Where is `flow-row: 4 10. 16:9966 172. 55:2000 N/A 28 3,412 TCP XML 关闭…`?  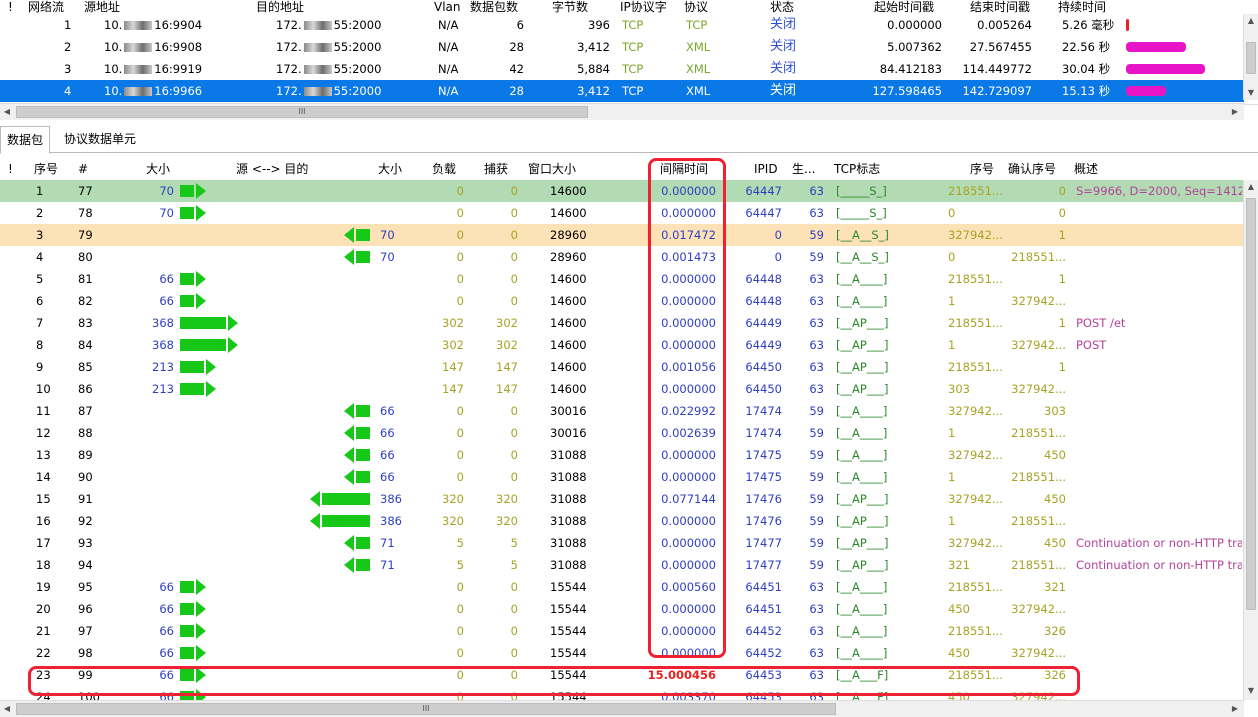
flow-row: 4 10. 16:9966 172. 55:2000 N/A 28 3,412 TCP XML 关闭… is located at coordinates (622, 91).